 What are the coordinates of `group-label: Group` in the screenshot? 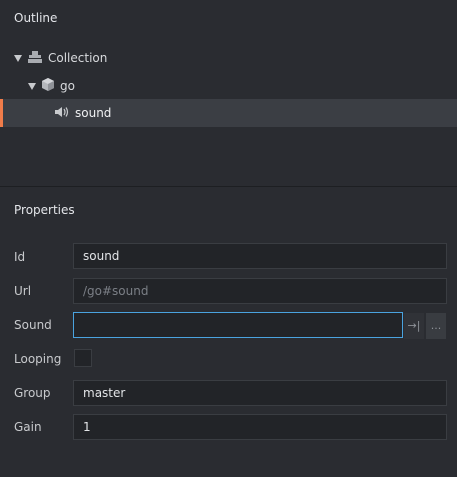 It's located at (32, 393).